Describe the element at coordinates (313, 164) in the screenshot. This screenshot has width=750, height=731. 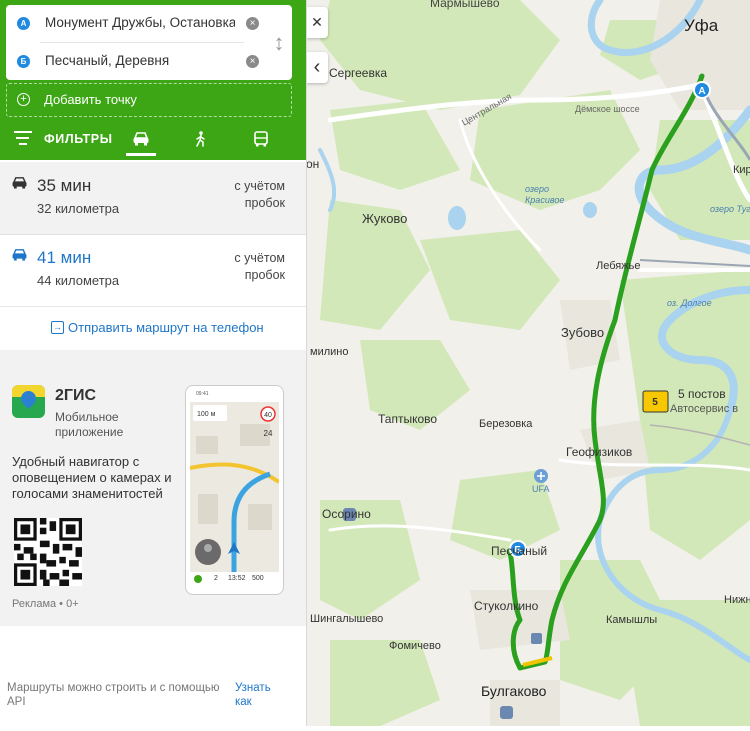
I see `map-label: он` at that location.